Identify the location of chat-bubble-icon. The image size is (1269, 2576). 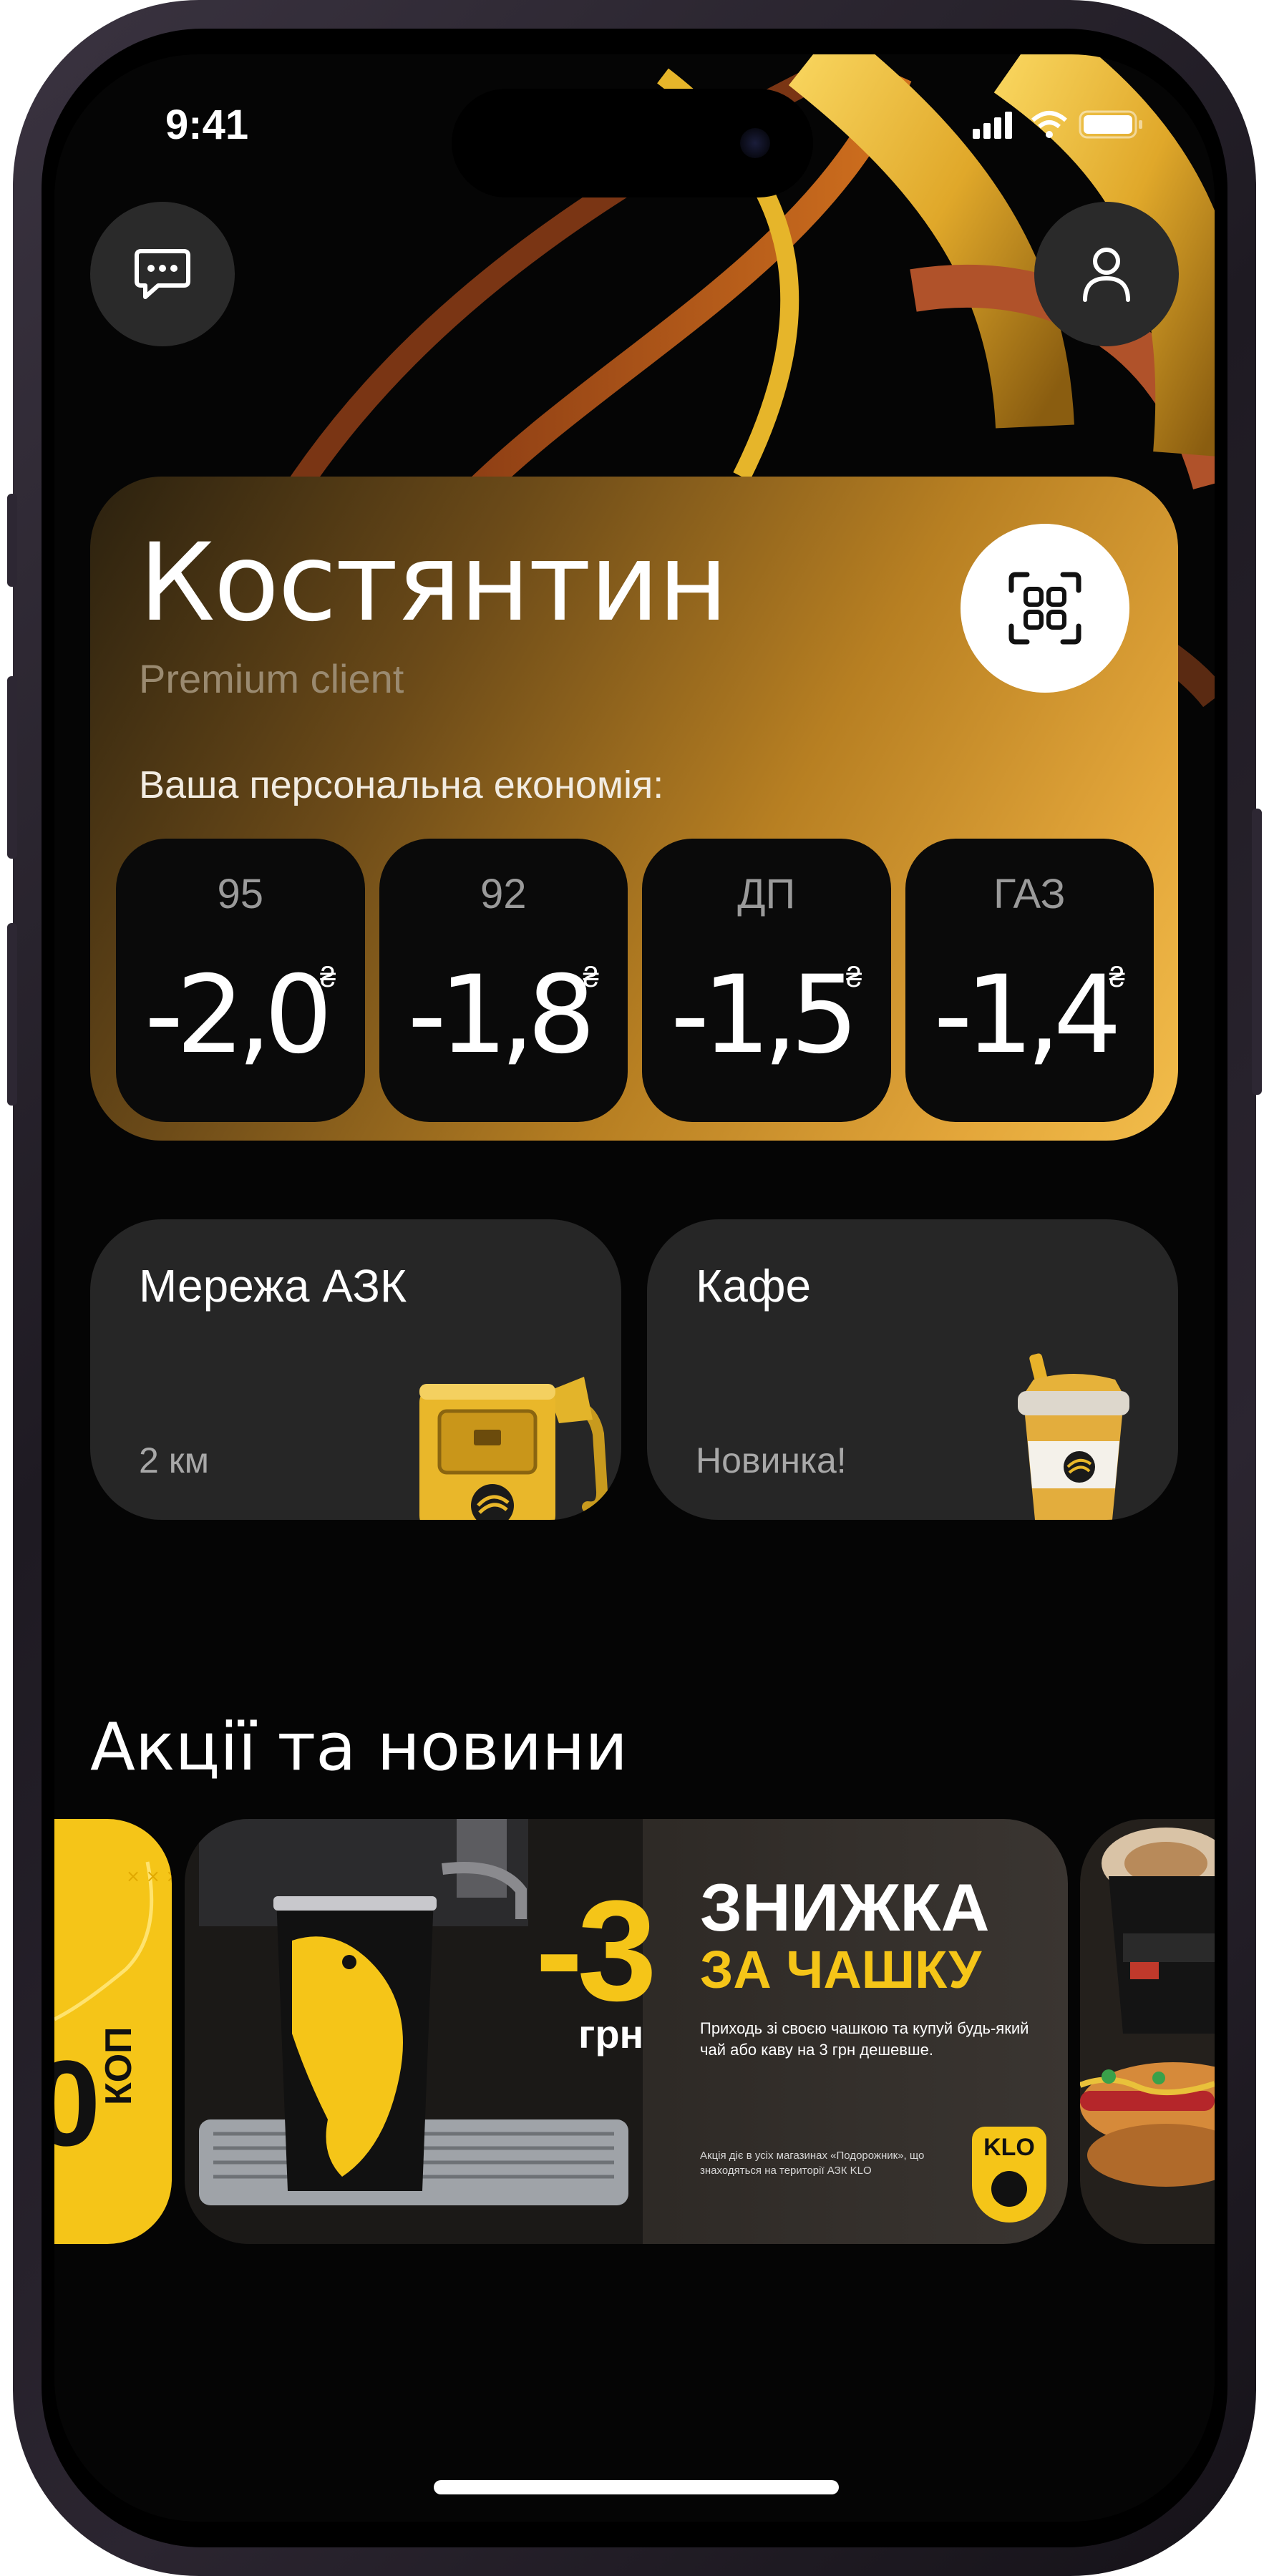
(162, 274).